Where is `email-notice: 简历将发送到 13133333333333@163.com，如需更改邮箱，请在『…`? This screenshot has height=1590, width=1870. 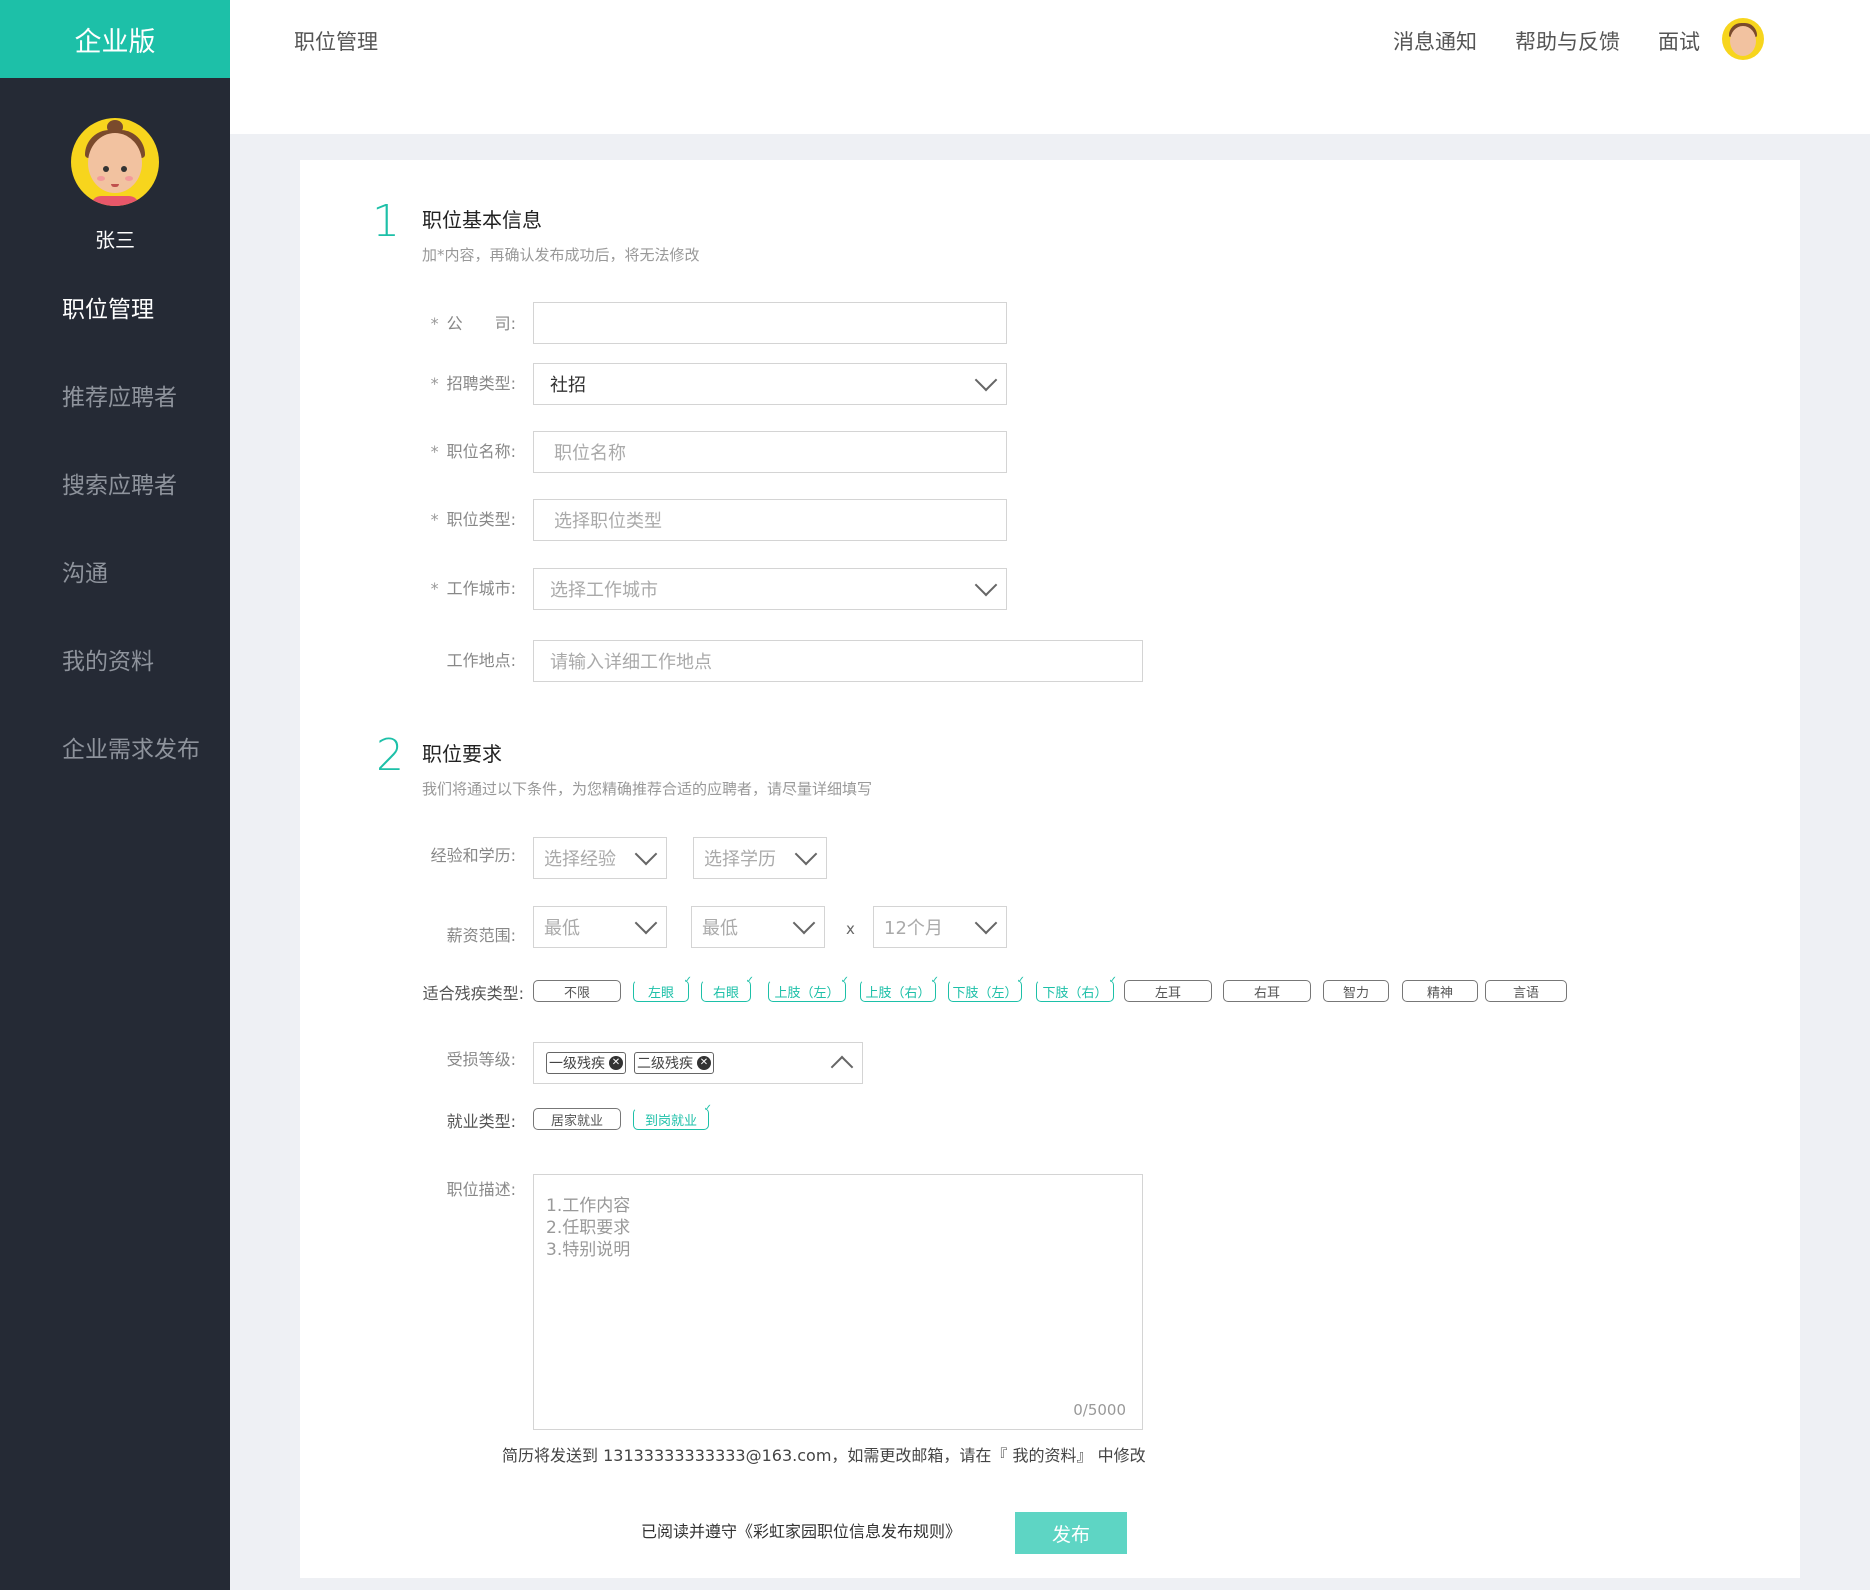
email-notice: 简历将发送到 13133333333333@163.com，如需更改邮箱，请在『… is located at coordinates (824, 1455).